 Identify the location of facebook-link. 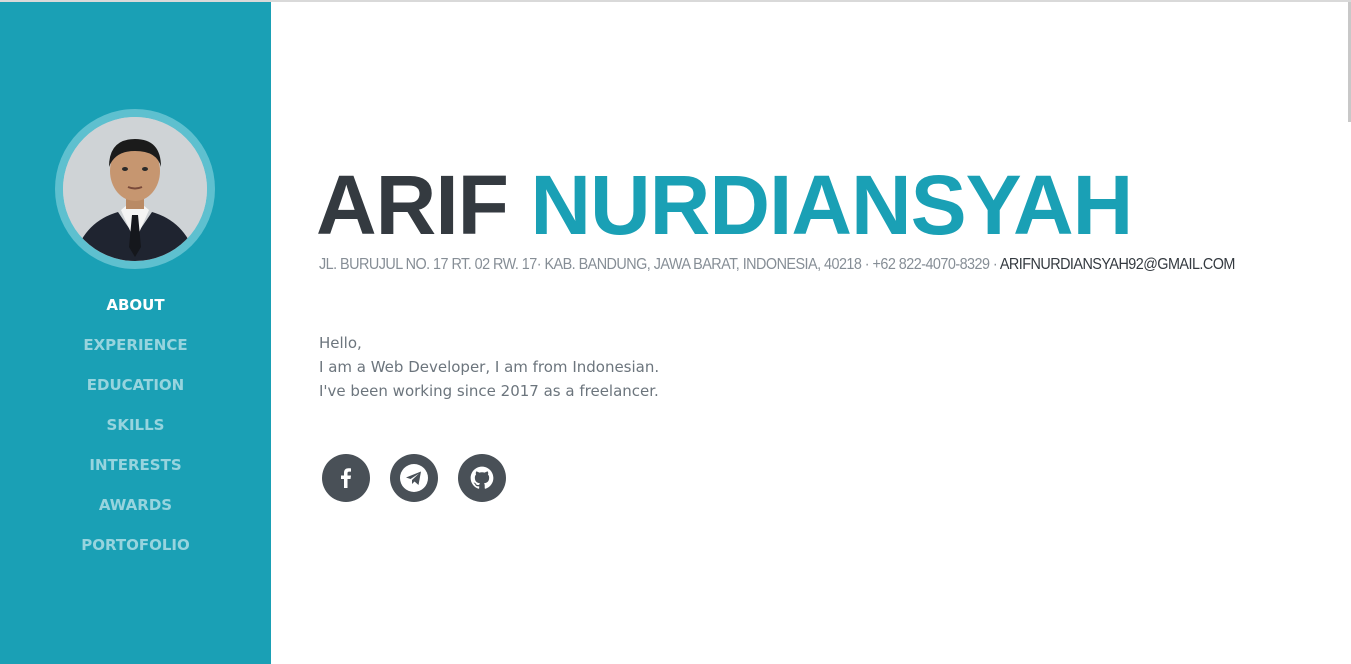
(346, 478).